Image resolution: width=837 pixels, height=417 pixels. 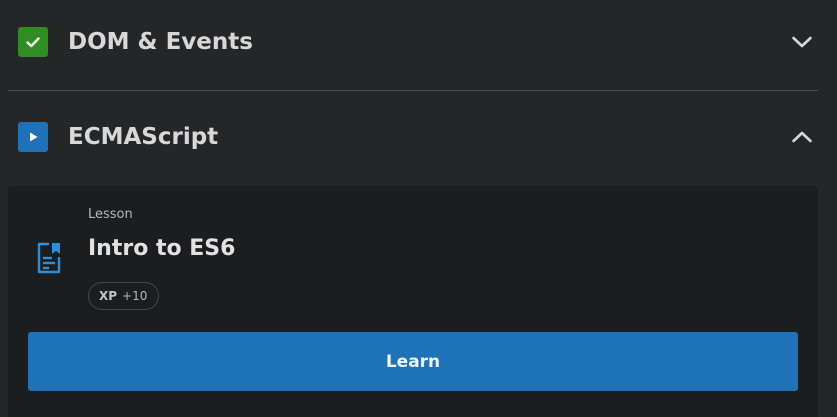 I want to click on learn-button: Learn, so click(x=413, y=361).